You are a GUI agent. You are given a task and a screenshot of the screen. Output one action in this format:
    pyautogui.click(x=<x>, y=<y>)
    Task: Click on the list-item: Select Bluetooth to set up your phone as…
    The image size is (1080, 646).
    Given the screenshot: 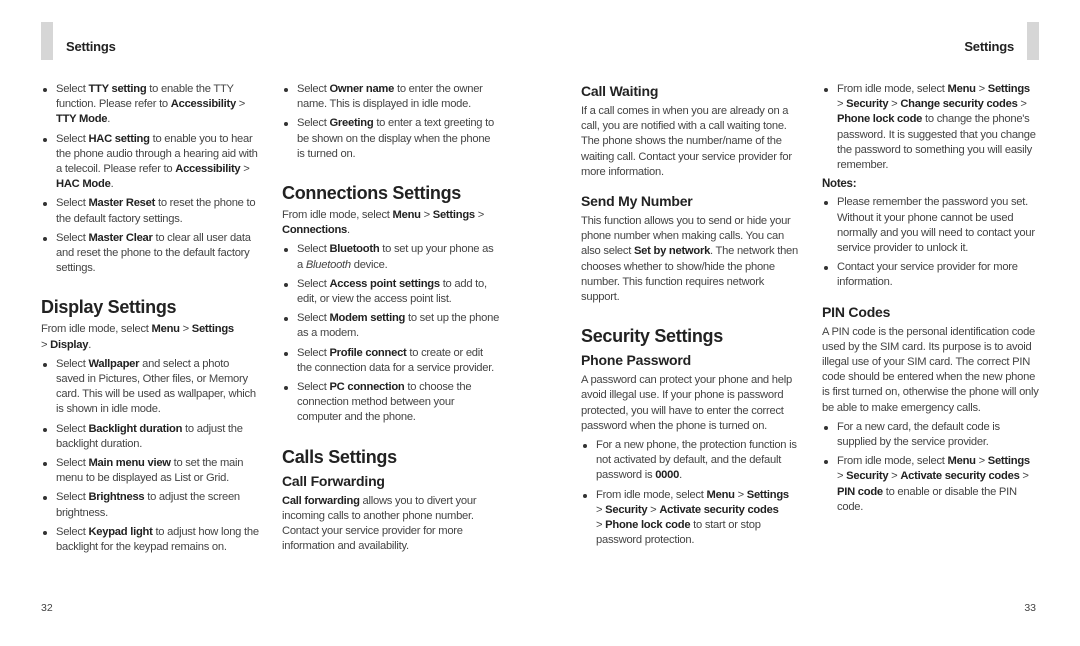 What is the action you would take?
    pyautogui.click(x=391, y=257)
    